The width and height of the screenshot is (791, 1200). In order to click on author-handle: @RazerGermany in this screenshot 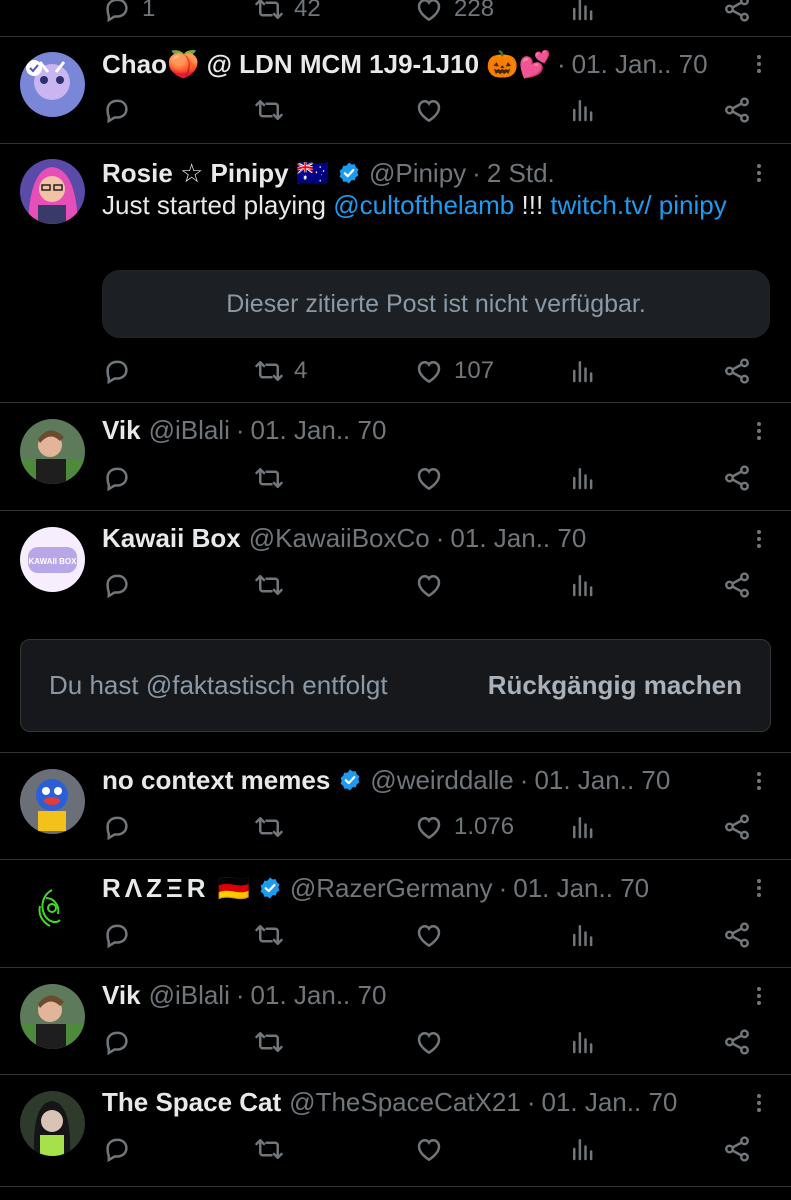, I will do `click(391, 888)`.